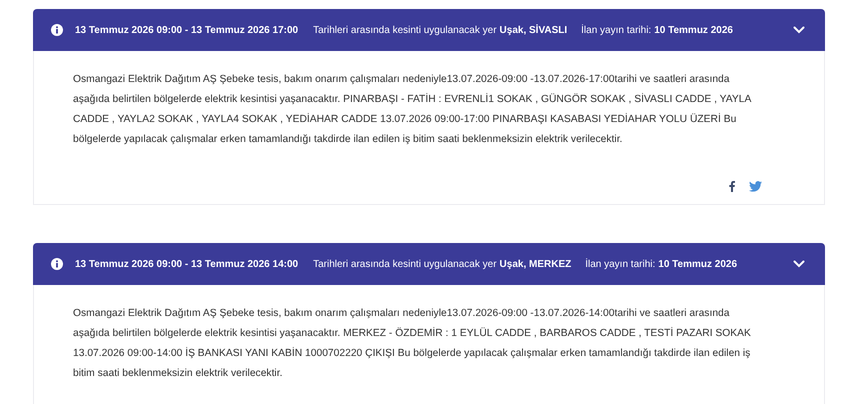 This screenshot has height=404, width=848. I want to click on facebook-icon, so click(732, 186).